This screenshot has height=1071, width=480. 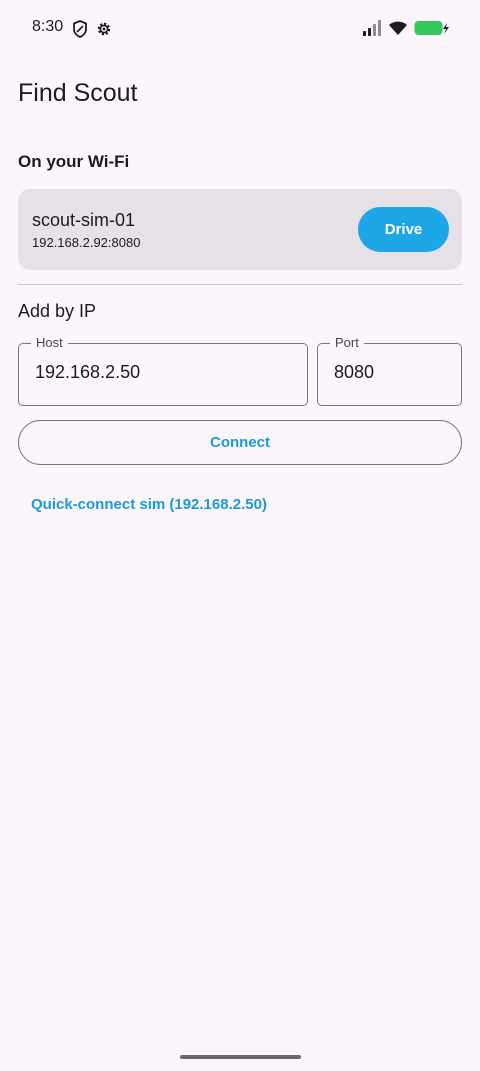 What do you see at coordinates (240, 29) in the screenshot?
I see `status-bar: 8:30` at bounding box center [240, 29].